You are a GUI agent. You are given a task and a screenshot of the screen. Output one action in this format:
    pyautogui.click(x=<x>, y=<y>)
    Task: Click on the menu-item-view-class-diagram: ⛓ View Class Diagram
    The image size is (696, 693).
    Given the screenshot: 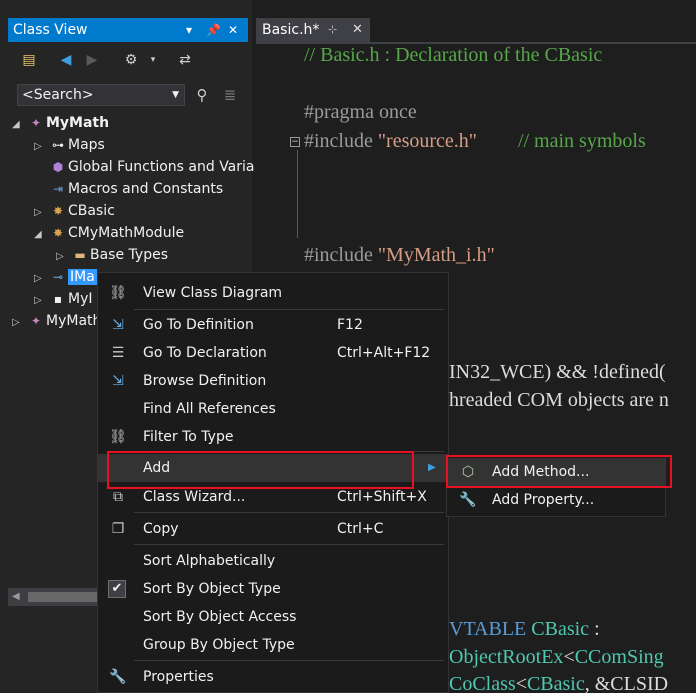 What is the action you would take?
    pyautogui.click(x=273, y=293)
    